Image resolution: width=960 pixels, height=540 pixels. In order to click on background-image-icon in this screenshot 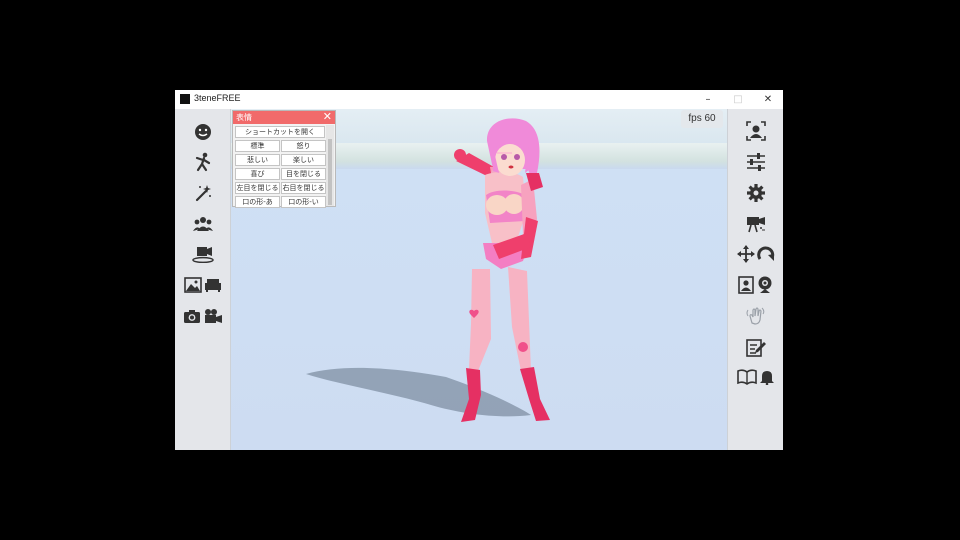, I will do `click(193, 285)`.